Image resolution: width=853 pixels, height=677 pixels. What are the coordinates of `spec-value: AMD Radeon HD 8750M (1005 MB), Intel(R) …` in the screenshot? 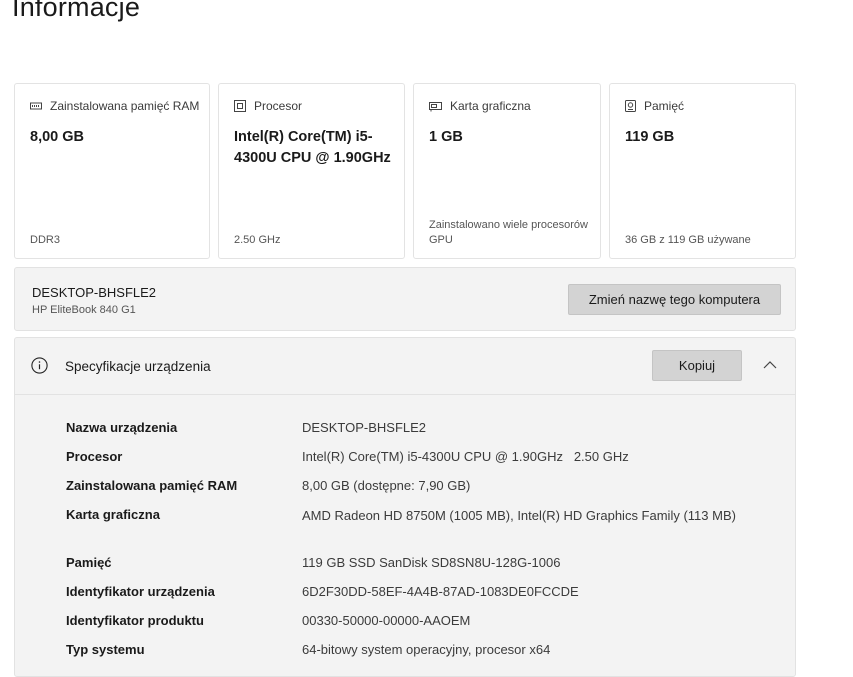 It's located at (519, 515).